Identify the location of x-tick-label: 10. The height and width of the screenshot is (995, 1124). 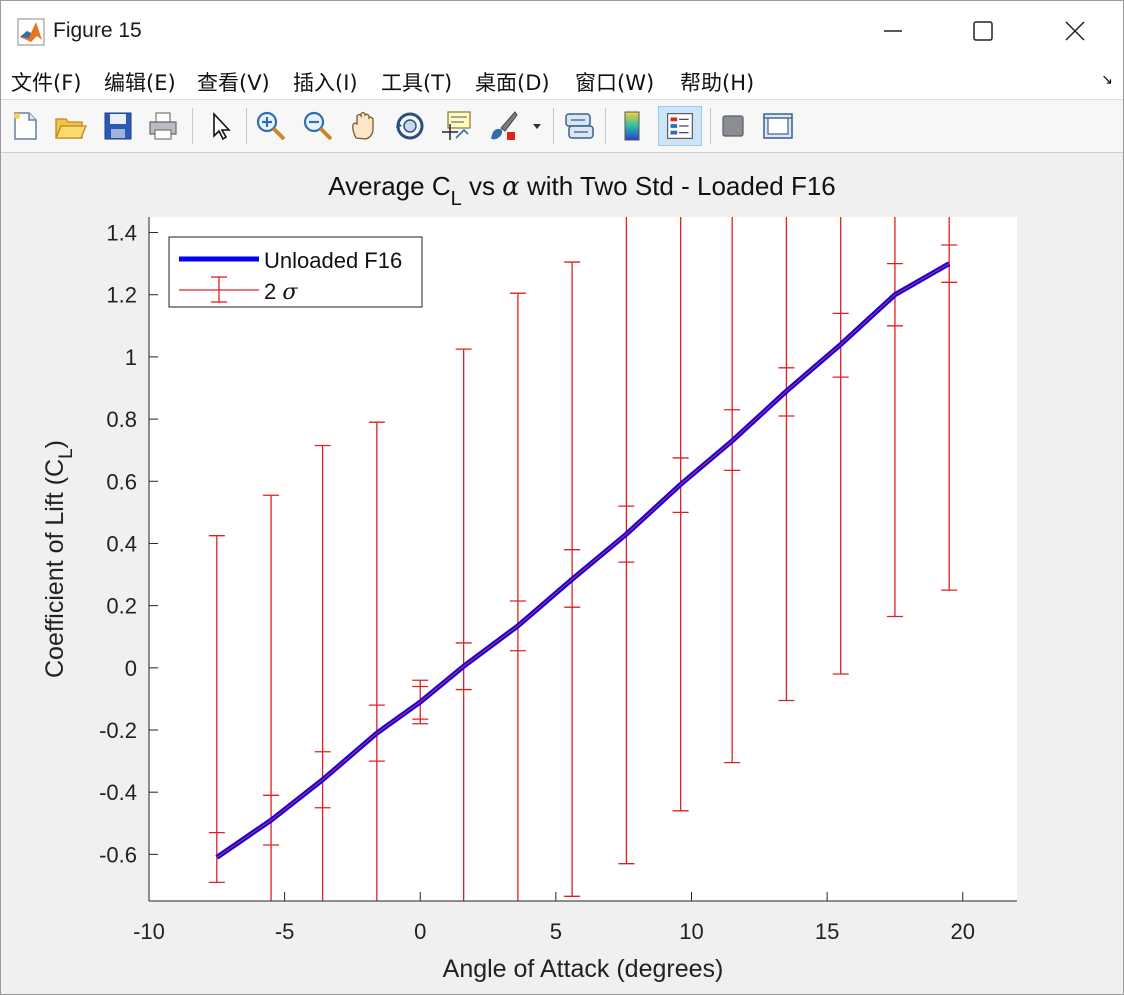
(691, 931).